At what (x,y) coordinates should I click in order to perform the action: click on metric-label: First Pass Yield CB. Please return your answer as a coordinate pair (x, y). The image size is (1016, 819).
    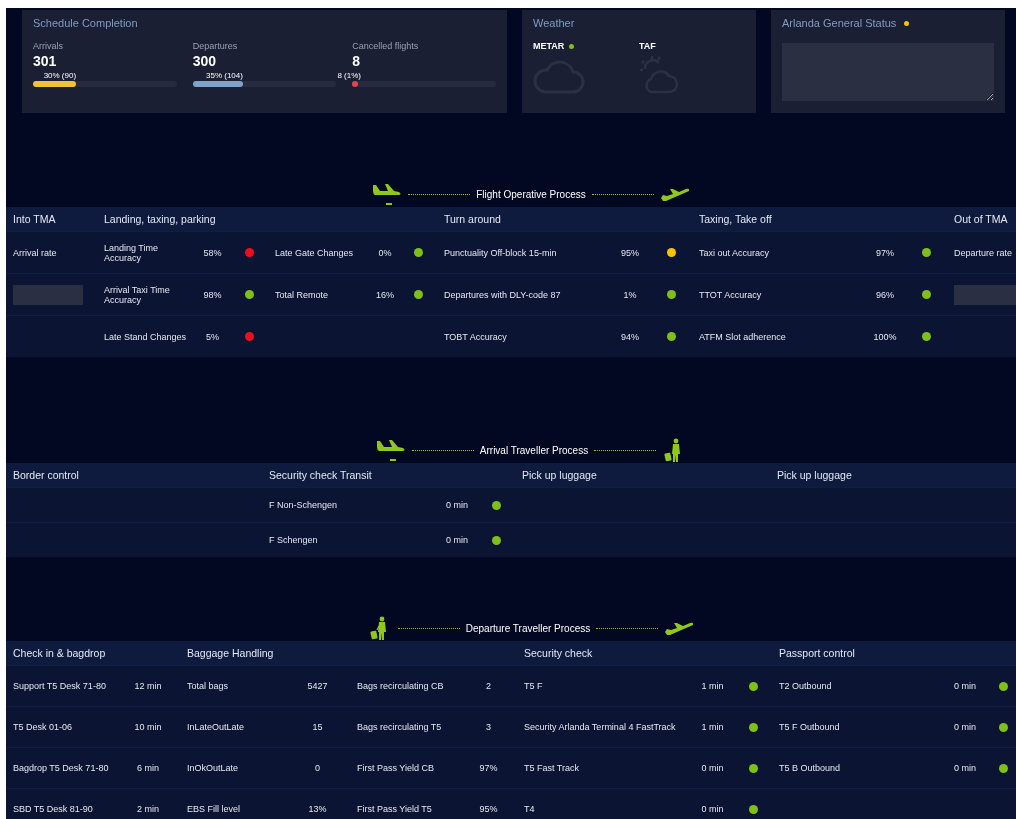
    Looking at the image, I should click on (396, 768).